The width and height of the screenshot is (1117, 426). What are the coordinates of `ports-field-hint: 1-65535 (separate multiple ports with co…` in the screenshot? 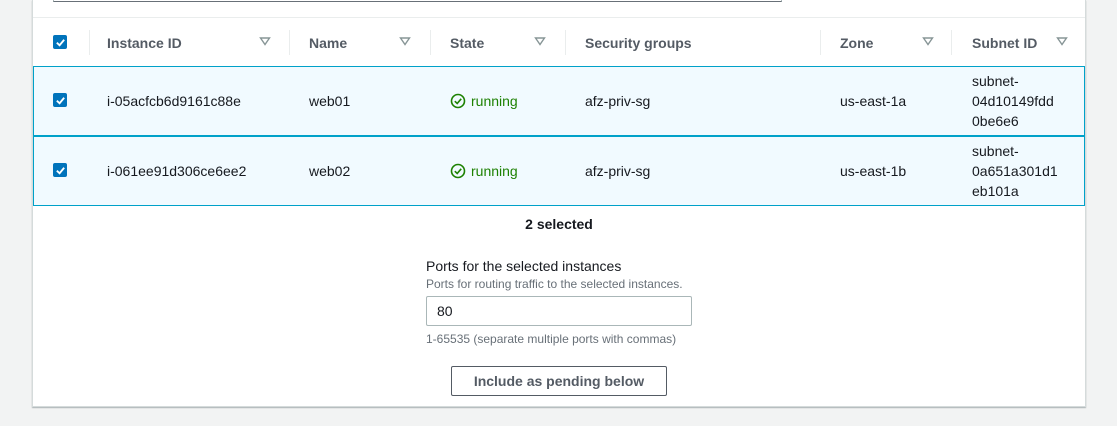 It's located at (551, 339).